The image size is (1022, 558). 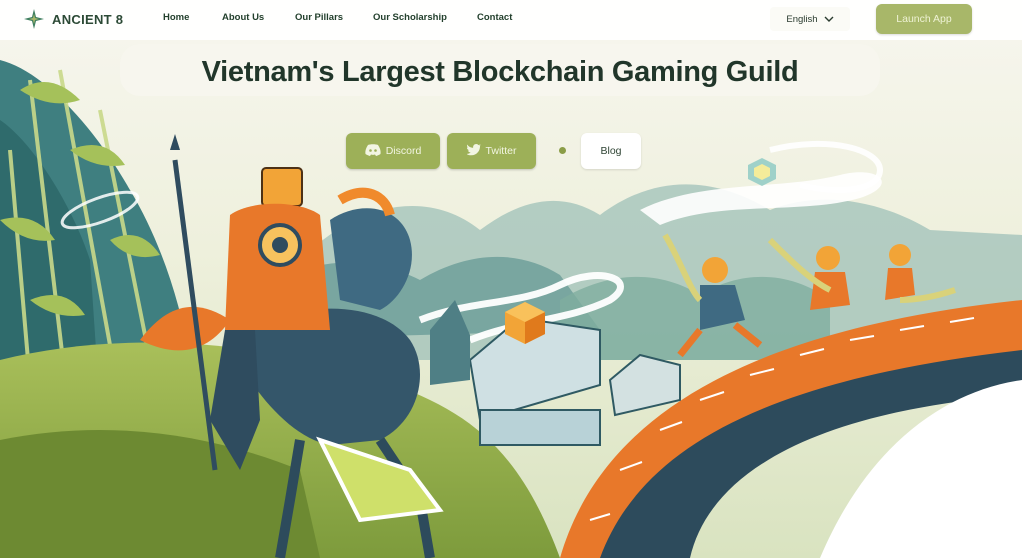 What do you see at coordinates (176, 17) in the screenshot?
I see `nav-item-home: Home` at bounding box center [176, 17].